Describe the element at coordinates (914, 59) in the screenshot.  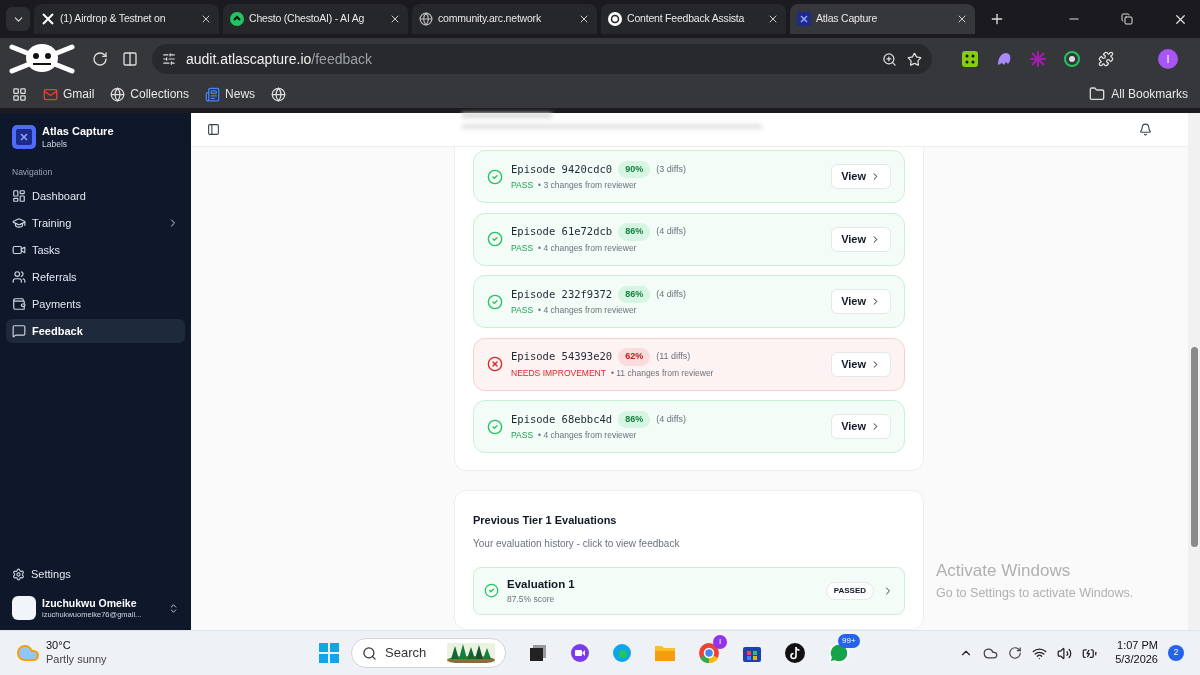
I see `bookmark-star-icon` at that location.